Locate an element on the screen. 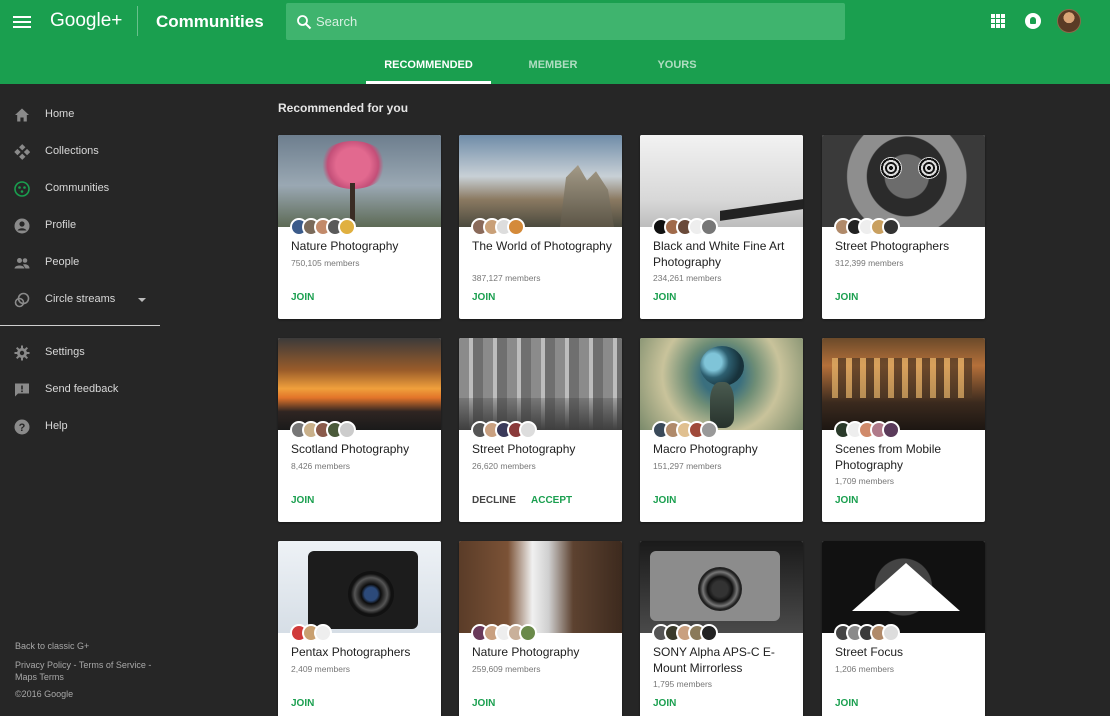  sidebar-item-communities: Communities is located at coordinates (80, 189).